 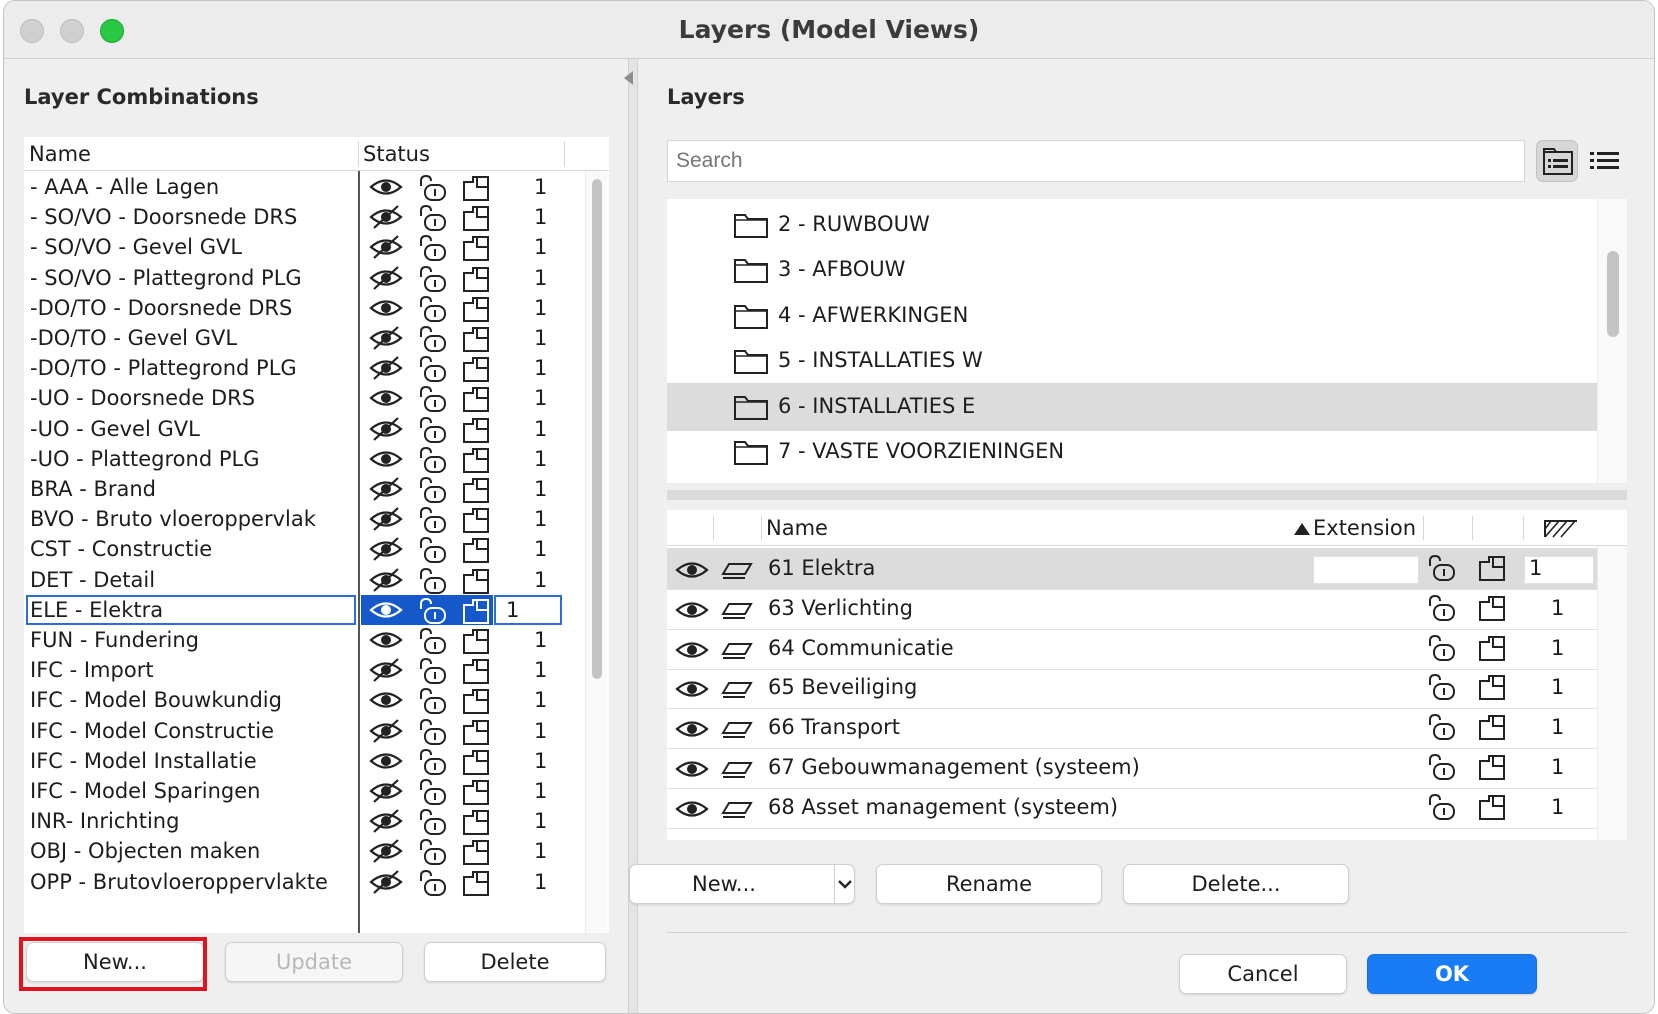 I want to click on layer-folder-row: 3 - AFBOUW, so click(x=1132, y=270).